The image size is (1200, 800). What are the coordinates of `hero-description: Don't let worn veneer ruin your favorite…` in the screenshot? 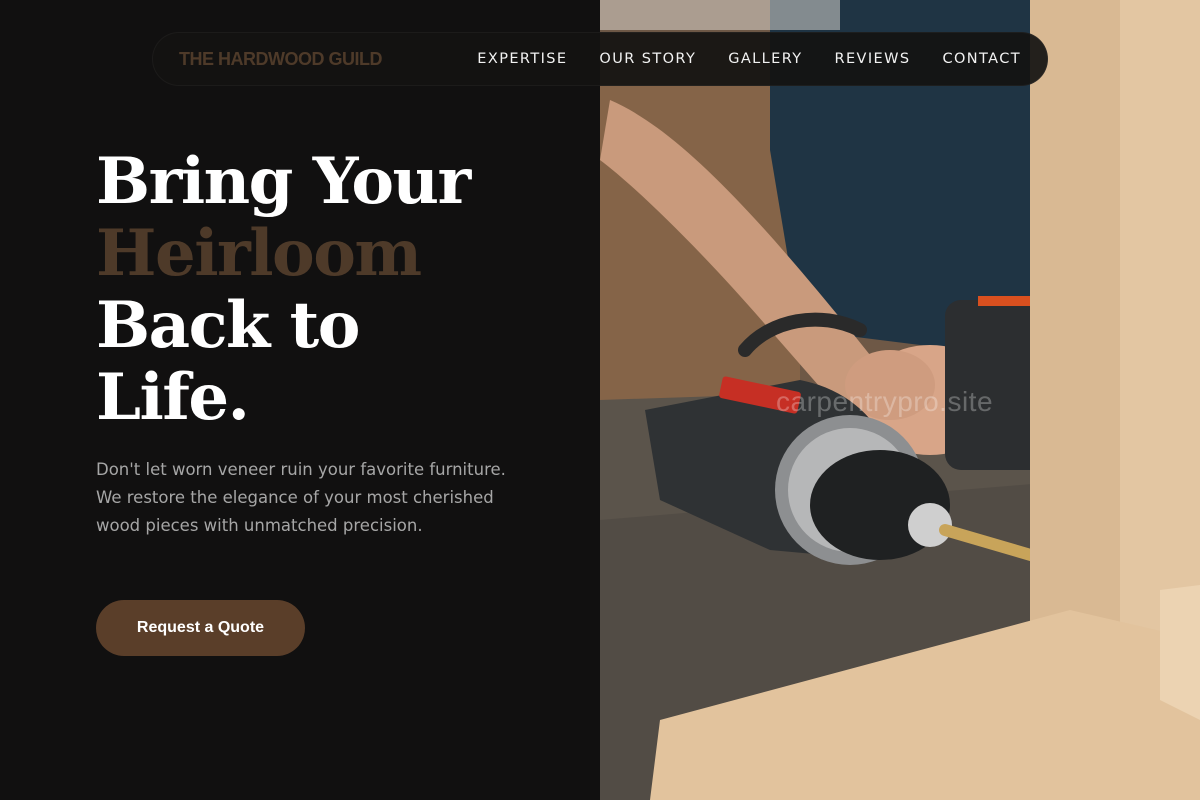 It's located at (301, 497).